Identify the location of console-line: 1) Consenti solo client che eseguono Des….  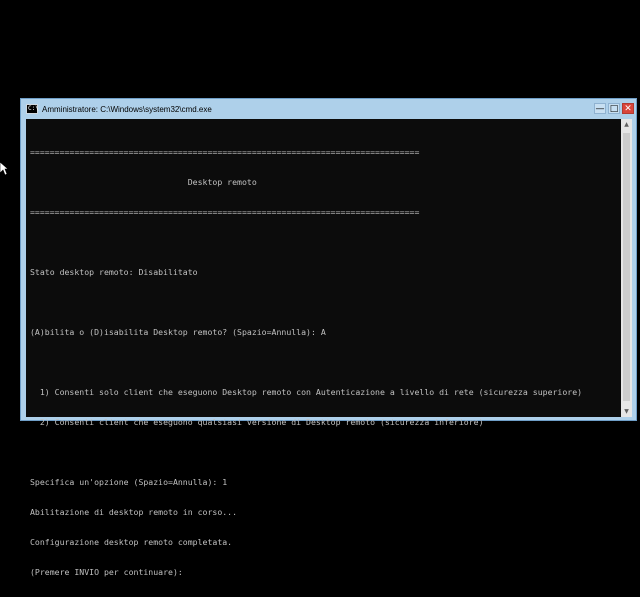
(306, 392).